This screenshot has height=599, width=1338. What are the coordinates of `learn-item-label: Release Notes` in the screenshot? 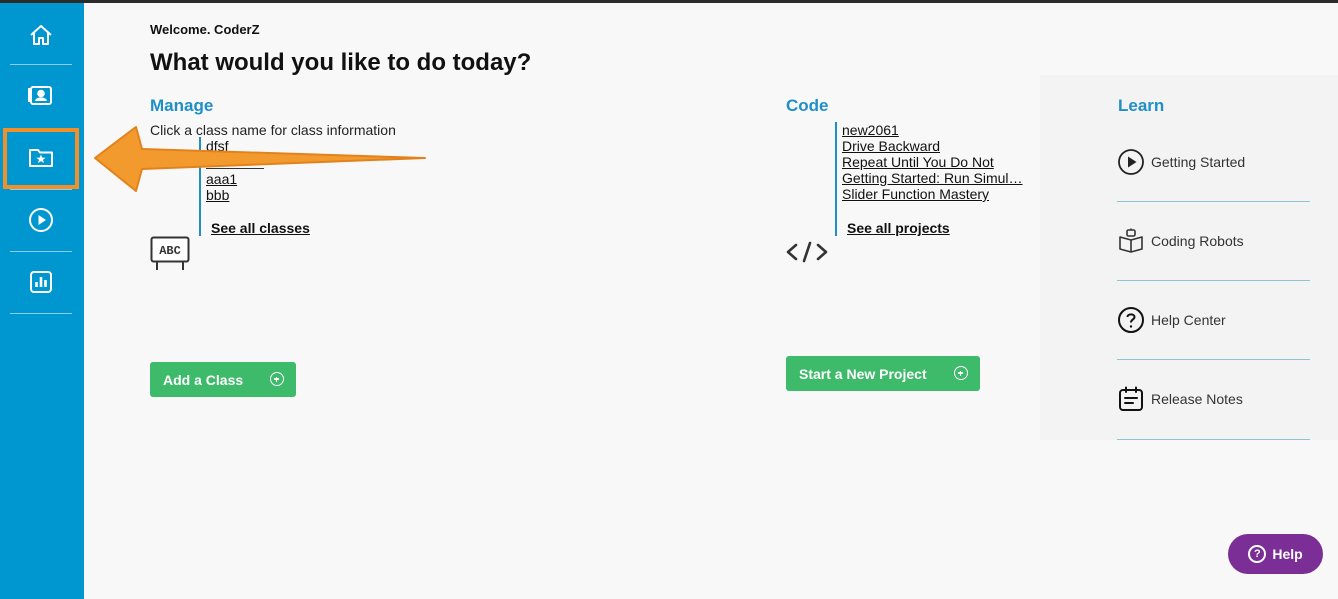 It's located at (1197, 399).